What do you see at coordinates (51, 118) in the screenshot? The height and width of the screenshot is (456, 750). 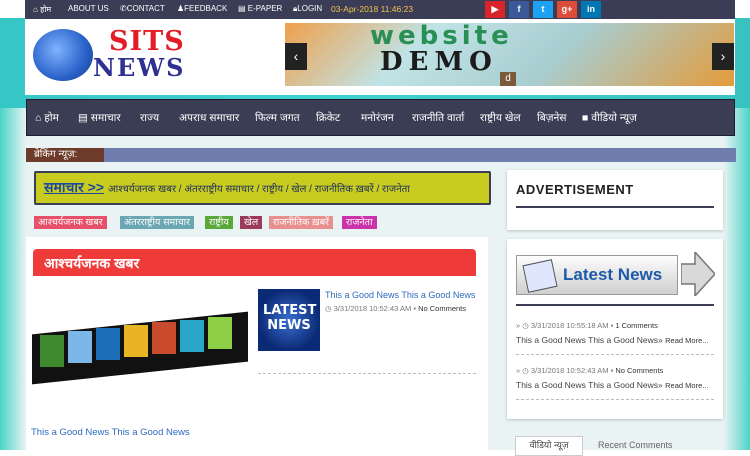 I see `nav-home-label: होम` at bounding box center [51, 118].